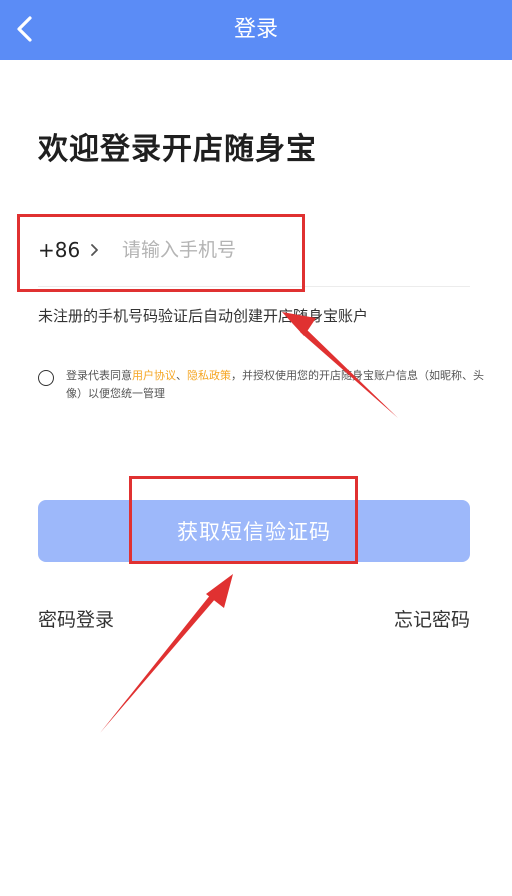 The height and width of the screenshot is (896, 512). What do you see at coordinates (154, 375) in the screenshot?
I see `user-agreement-link: 用户协议` at bounding box center [154, 375].